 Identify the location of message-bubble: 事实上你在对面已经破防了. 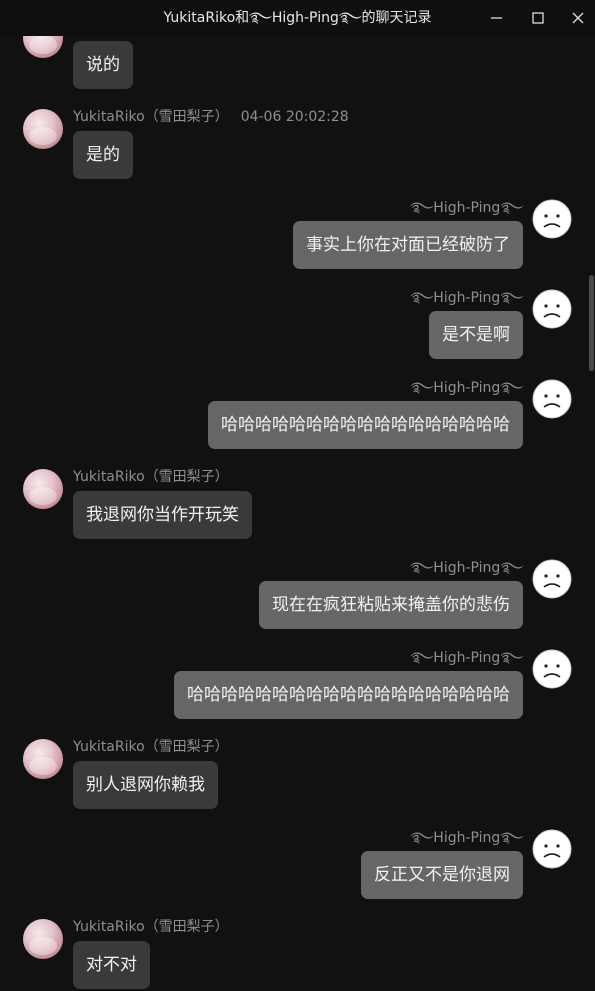
(408, 245).